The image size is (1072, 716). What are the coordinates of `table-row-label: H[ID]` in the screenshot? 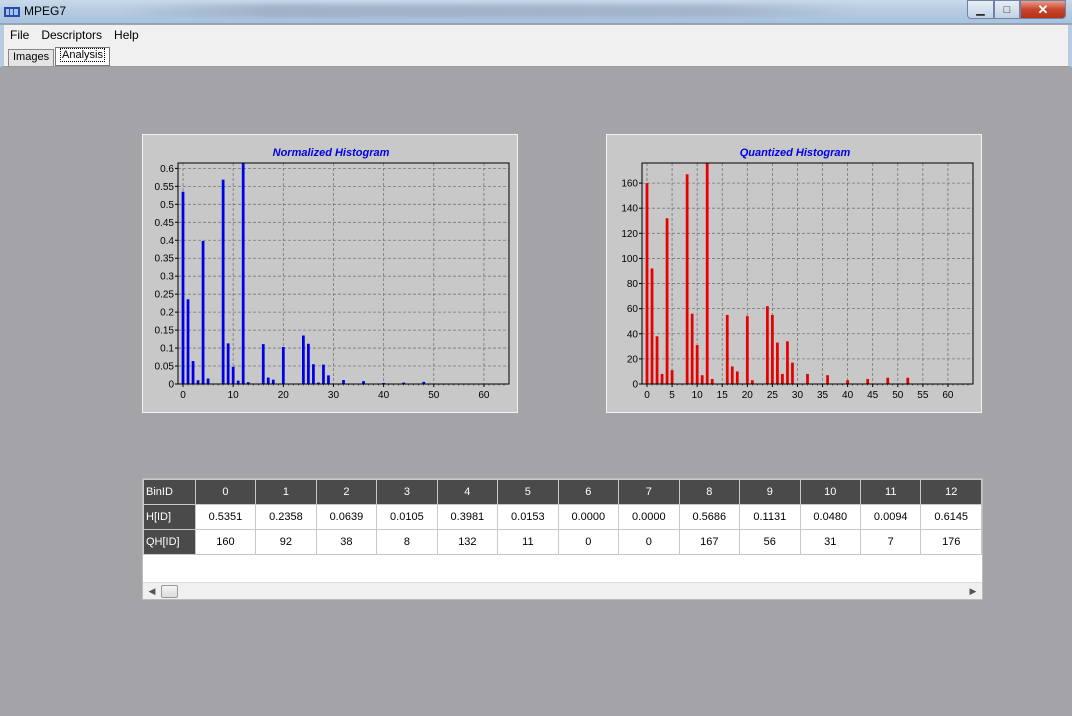 It's located at (169, 517).